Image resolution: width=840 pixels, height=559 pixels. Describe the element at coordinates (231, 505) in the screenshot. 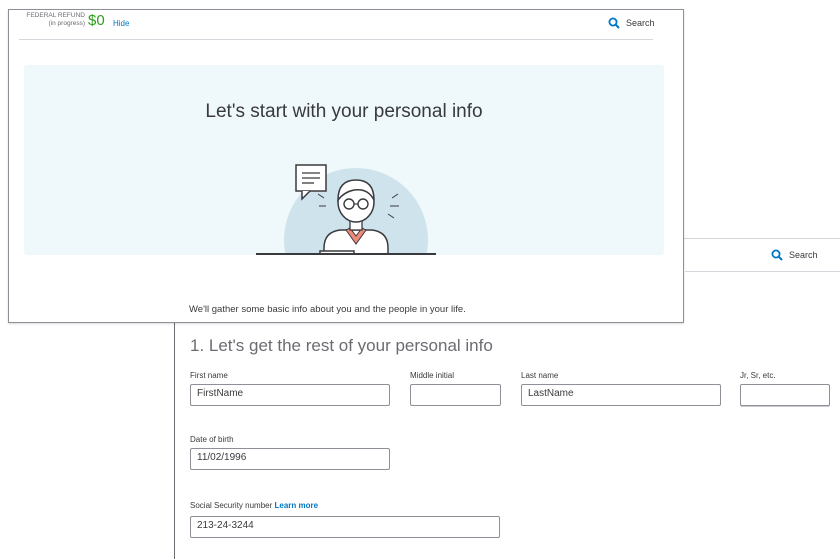

I see `ssn-label: Social Security number` at that location.